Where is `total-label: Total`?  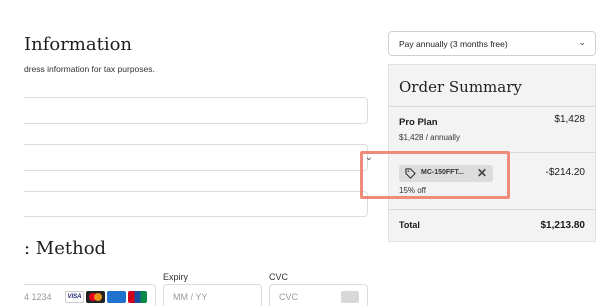
total-label: Total is located at coordinates (409, 225).